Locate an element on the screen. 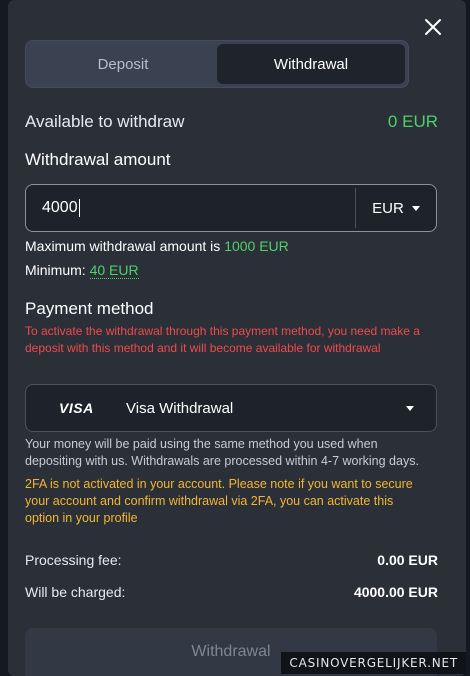  min-amount-prefix: Minimum: is located at coordinates (55, 270).